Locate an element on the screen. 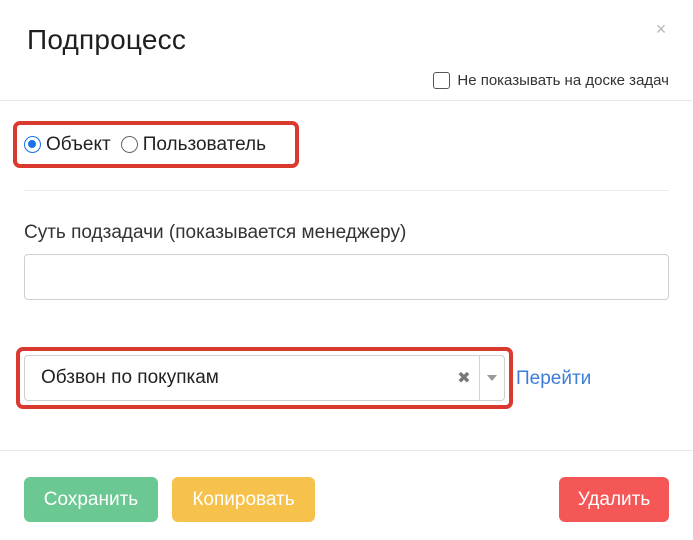 Image resolution: width=693 pixels, height=540 pixels. radio-object-dot is located at coordinates (32, 144).